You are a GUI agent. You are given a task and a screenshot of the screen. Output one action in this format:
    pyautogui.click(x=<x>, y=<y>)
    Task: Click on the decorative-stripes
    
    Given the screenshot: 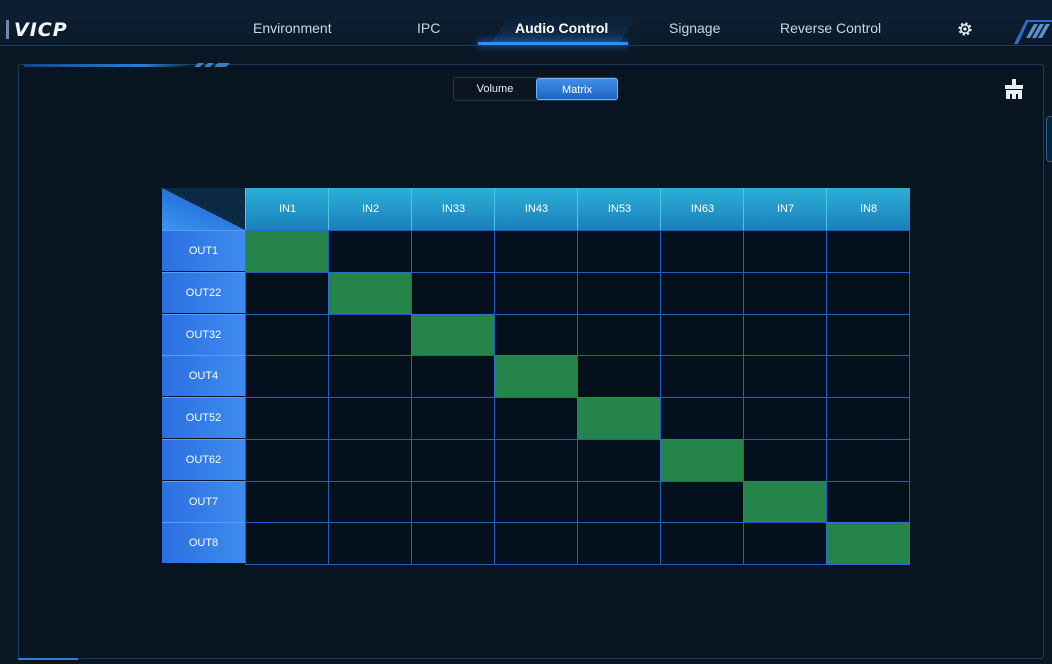 What is the action you would take?
    pyautogui.click(x=1033, y=32)
    